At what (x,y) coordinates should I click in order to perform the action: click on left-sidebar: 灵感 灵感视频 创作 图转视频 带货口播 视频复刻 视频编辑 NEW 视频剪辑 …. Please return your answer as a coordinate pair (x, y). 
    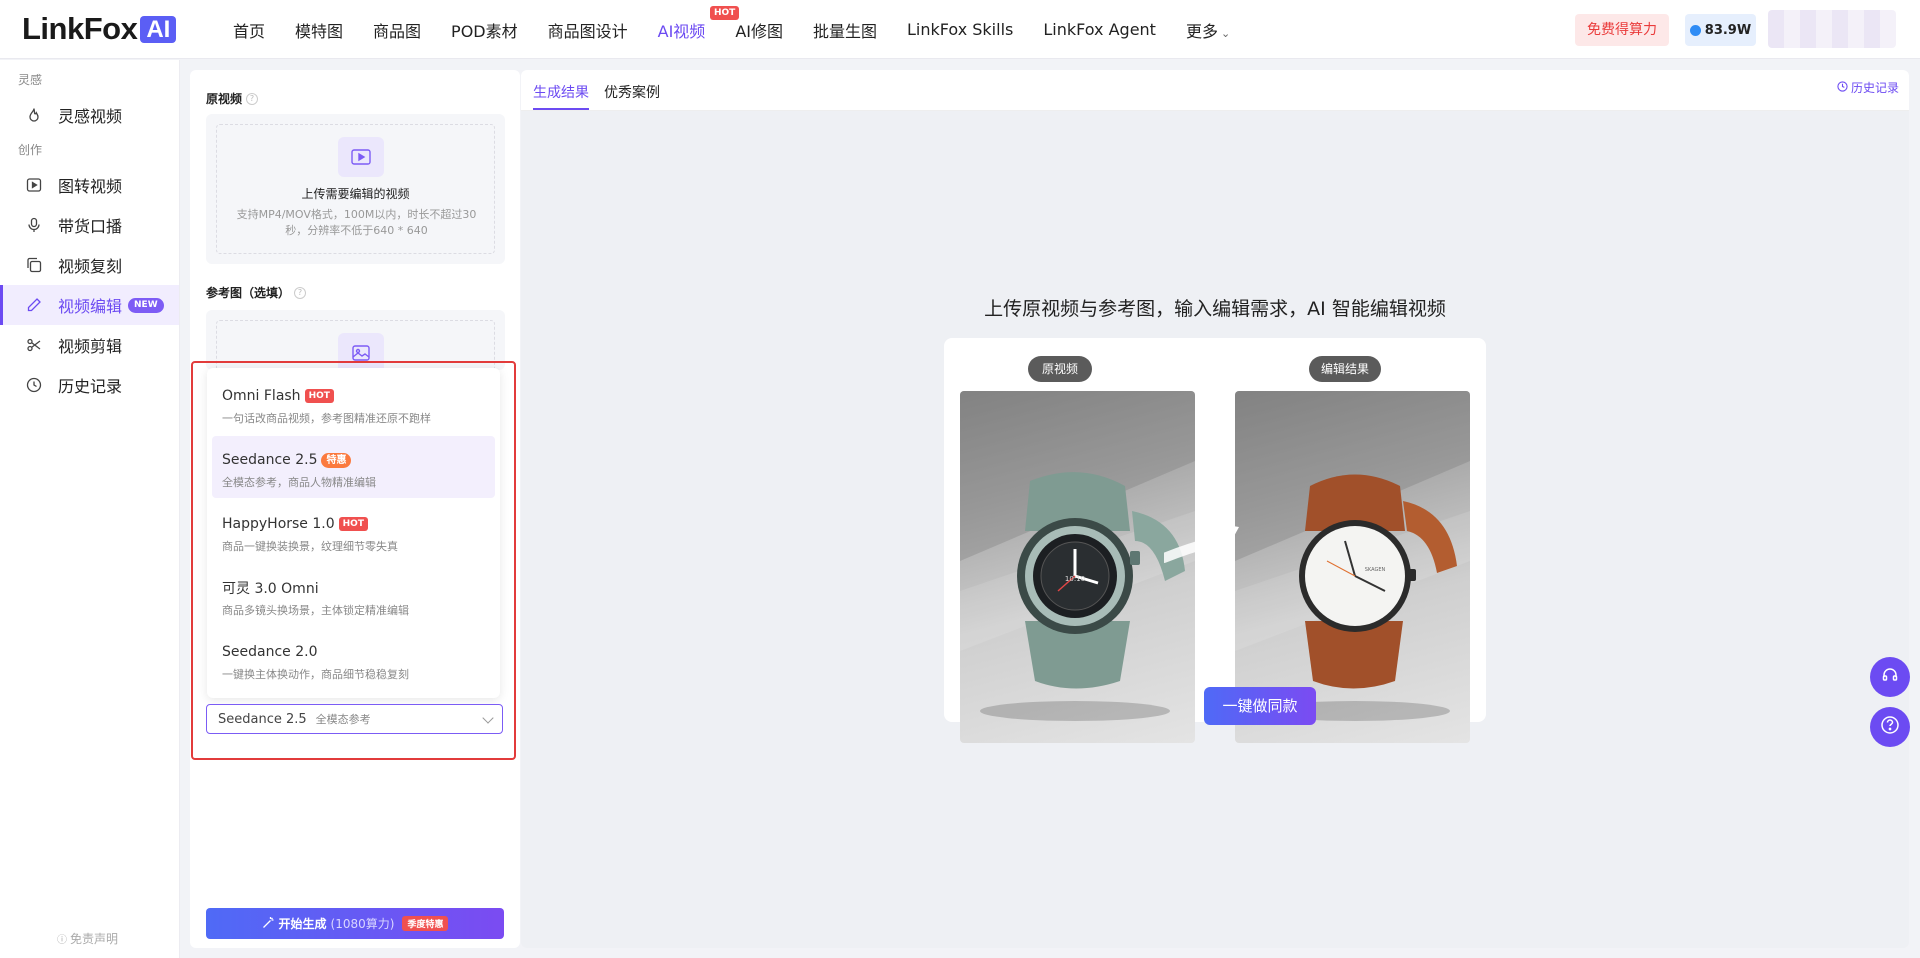
    Looking at the image, I should click on (90, 509).